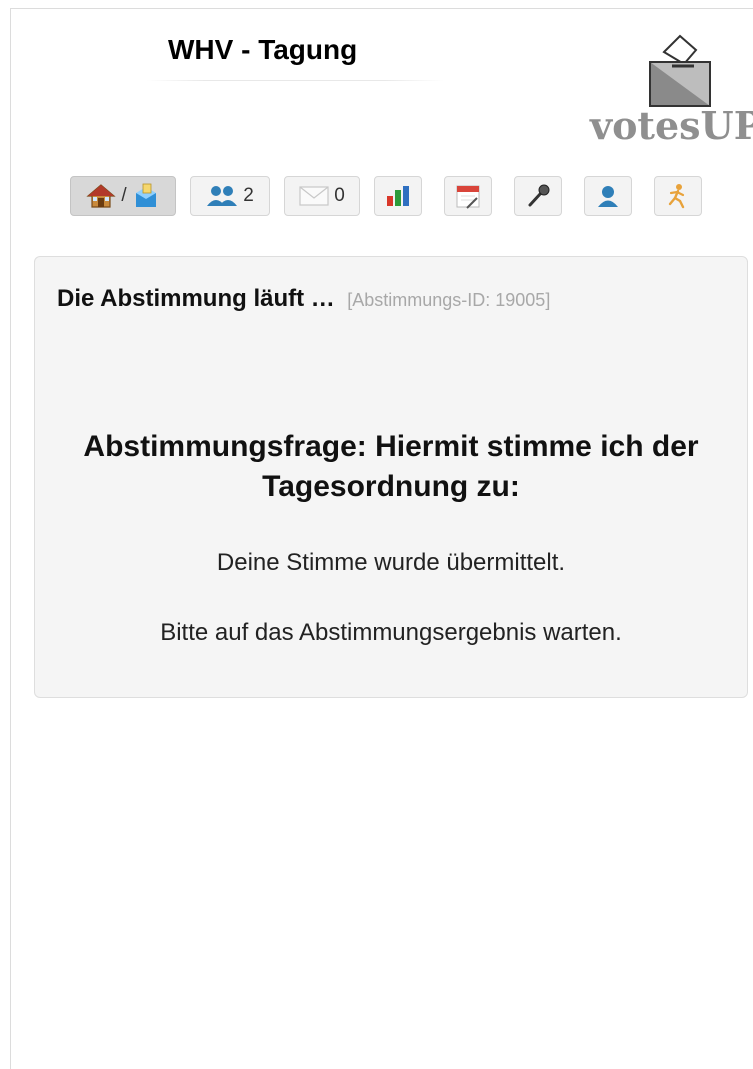 This screenshot has height=1069, width=753. Describe the element at coordinates (449, 300) in the screenshot. I see `vote-id: [Abstimmungs-ID: 19005]` at that location.